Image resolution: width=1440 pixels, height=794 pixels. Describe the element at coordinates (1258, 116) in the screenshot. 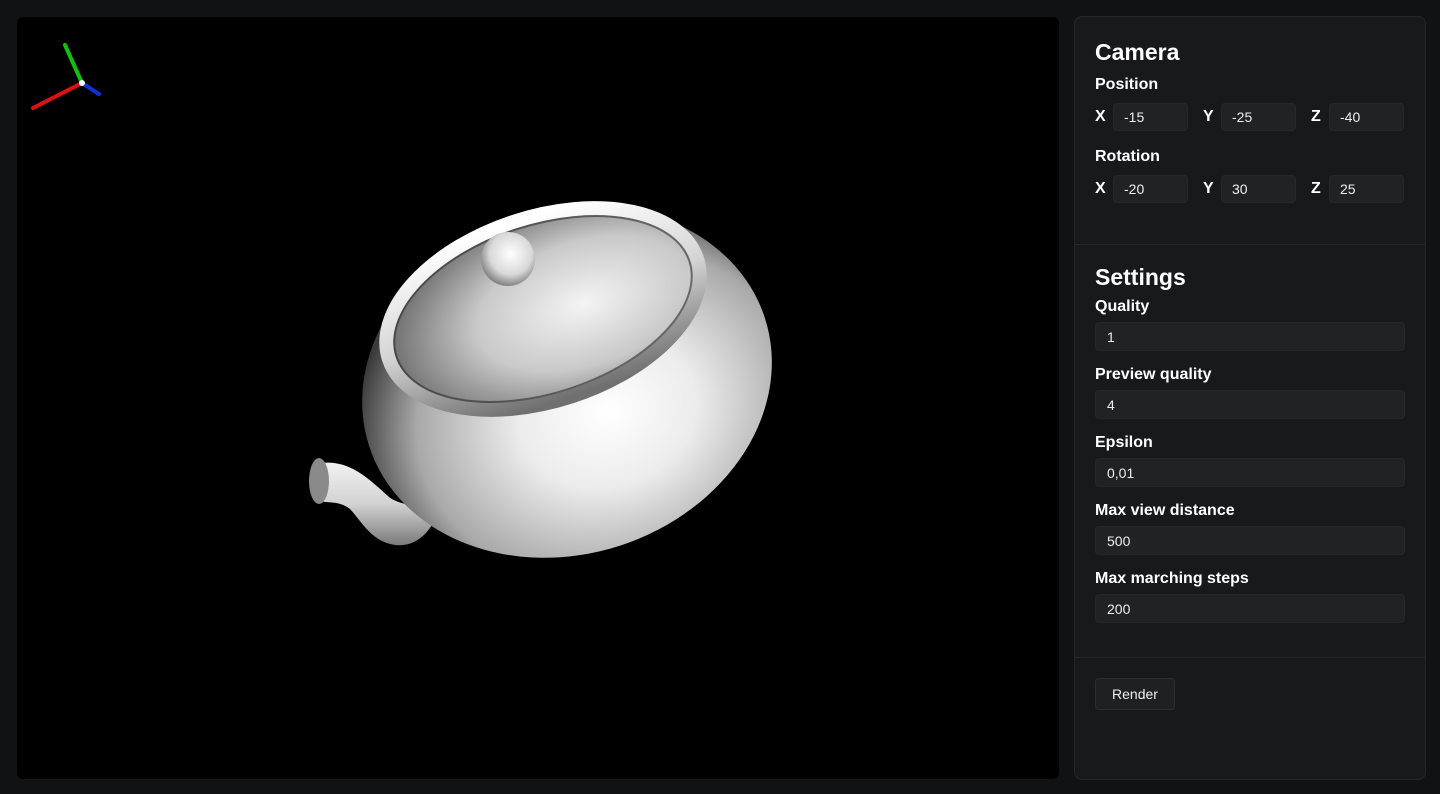

I see `position-y-input` at that location.